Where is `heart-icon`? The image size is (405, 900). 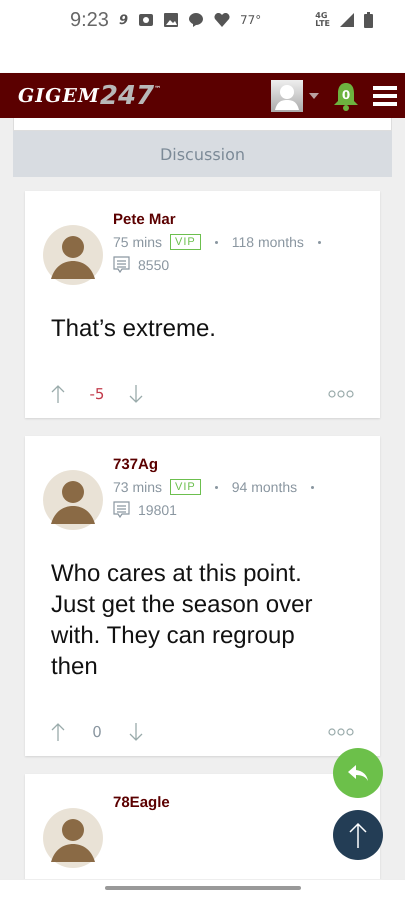
heart-icon is located at coordinates (222, 20).